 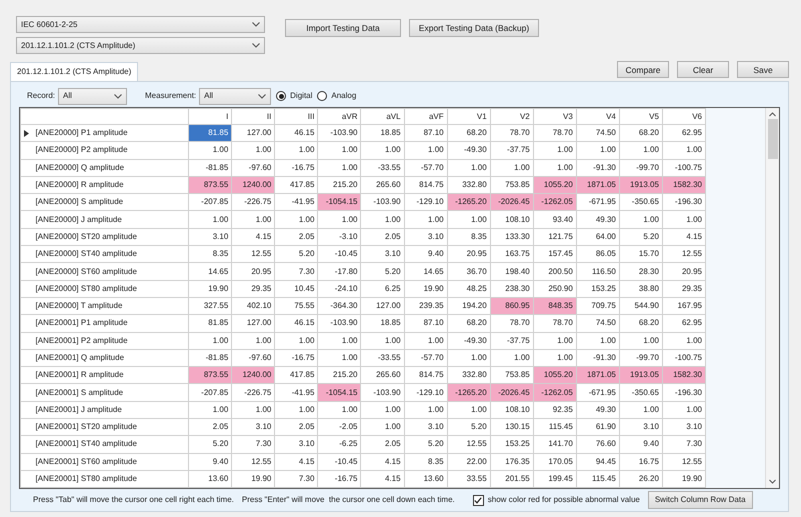 I want to click on table-cell: 75.55, so click(x=296, y=306).